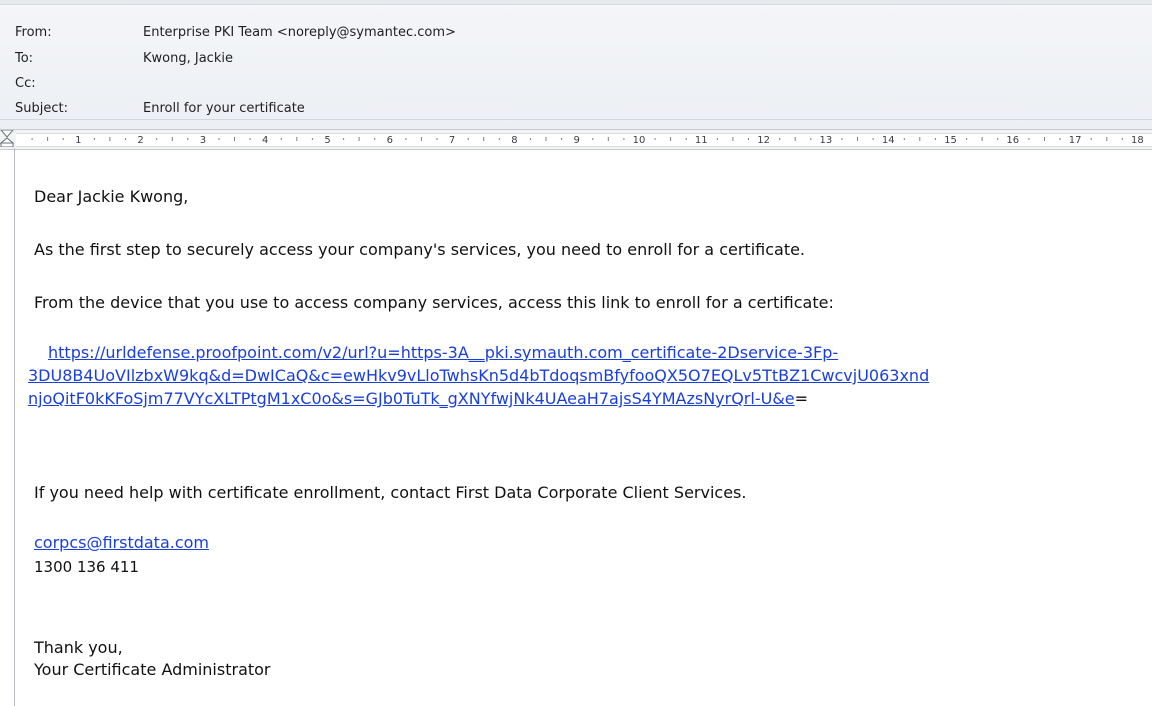 The height and width of the screenshot is (706, 1152). What do you see at coordinates (1137, 140) in the screenshot?
I see `ruler-number: 18` at bounding box center [1137, 140].